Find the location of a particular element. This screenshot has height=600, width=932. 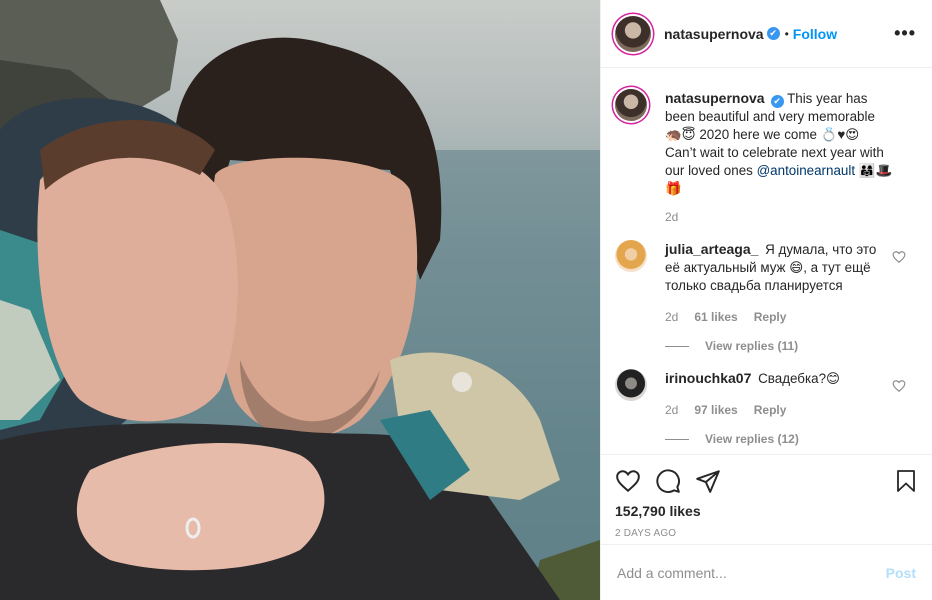

view-replies-button: View replies (11) is located at coordinates (779, 346).